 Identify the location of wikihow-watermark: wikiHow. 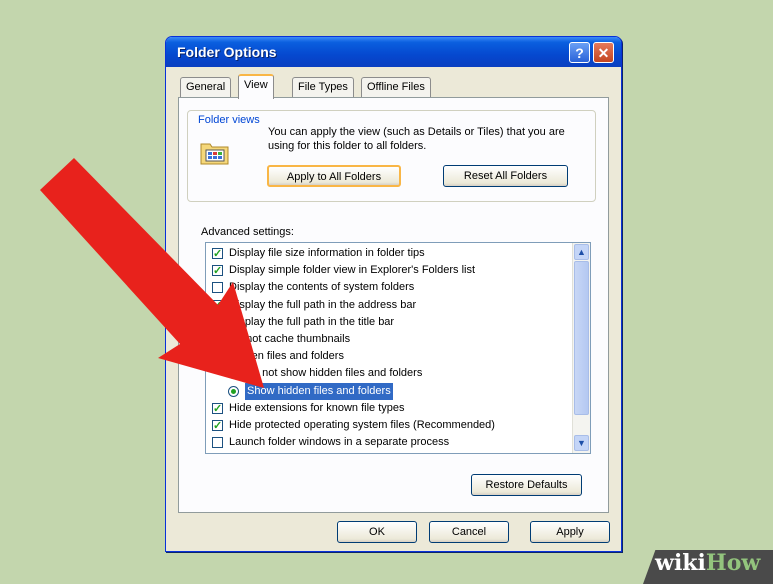
(707, 563).